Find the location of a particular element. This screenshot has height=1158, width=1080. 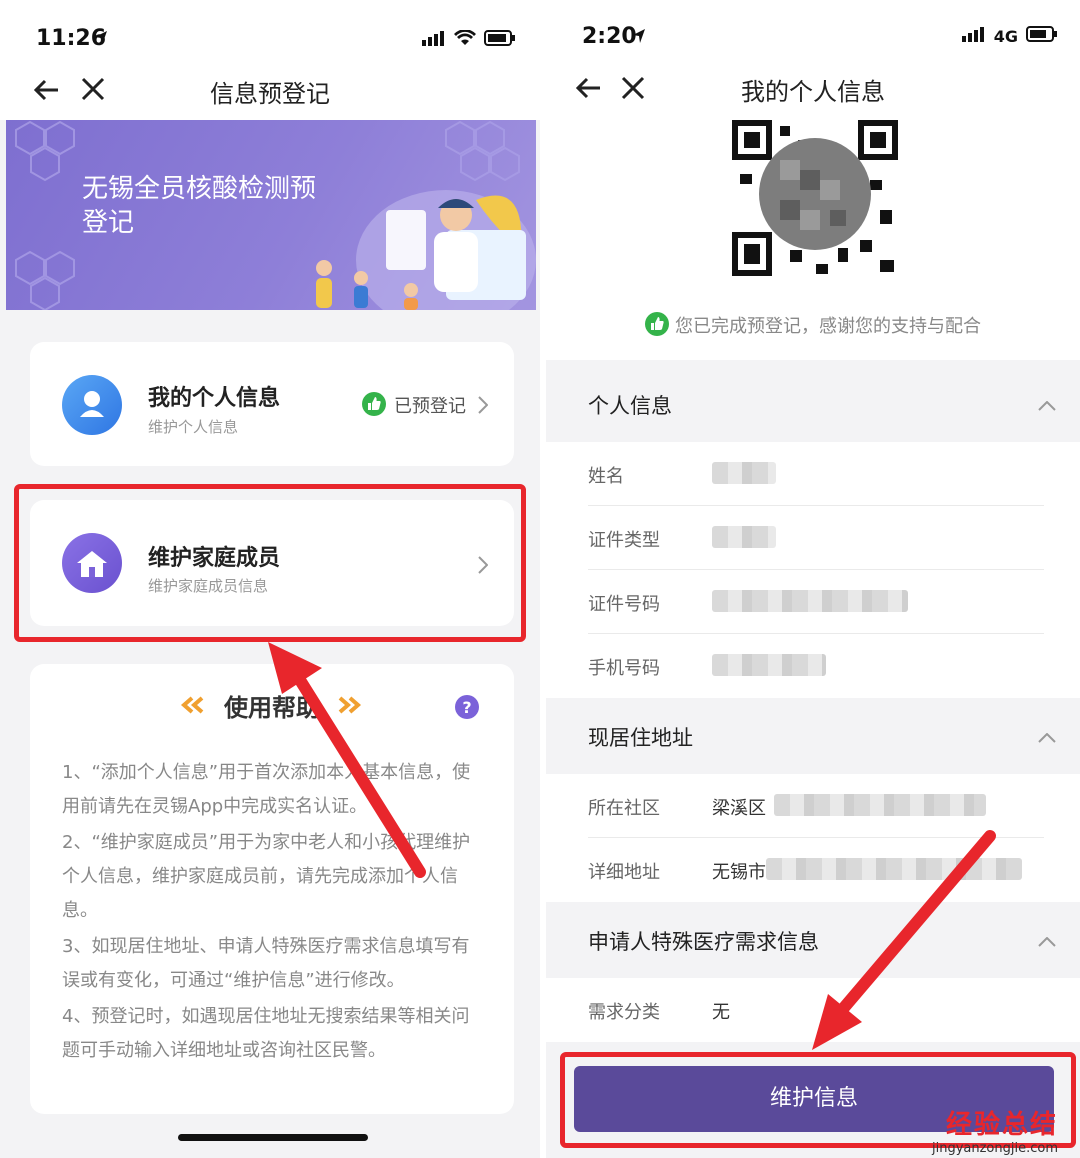

status-time: 2:20 is located at coordinates (609, 36).